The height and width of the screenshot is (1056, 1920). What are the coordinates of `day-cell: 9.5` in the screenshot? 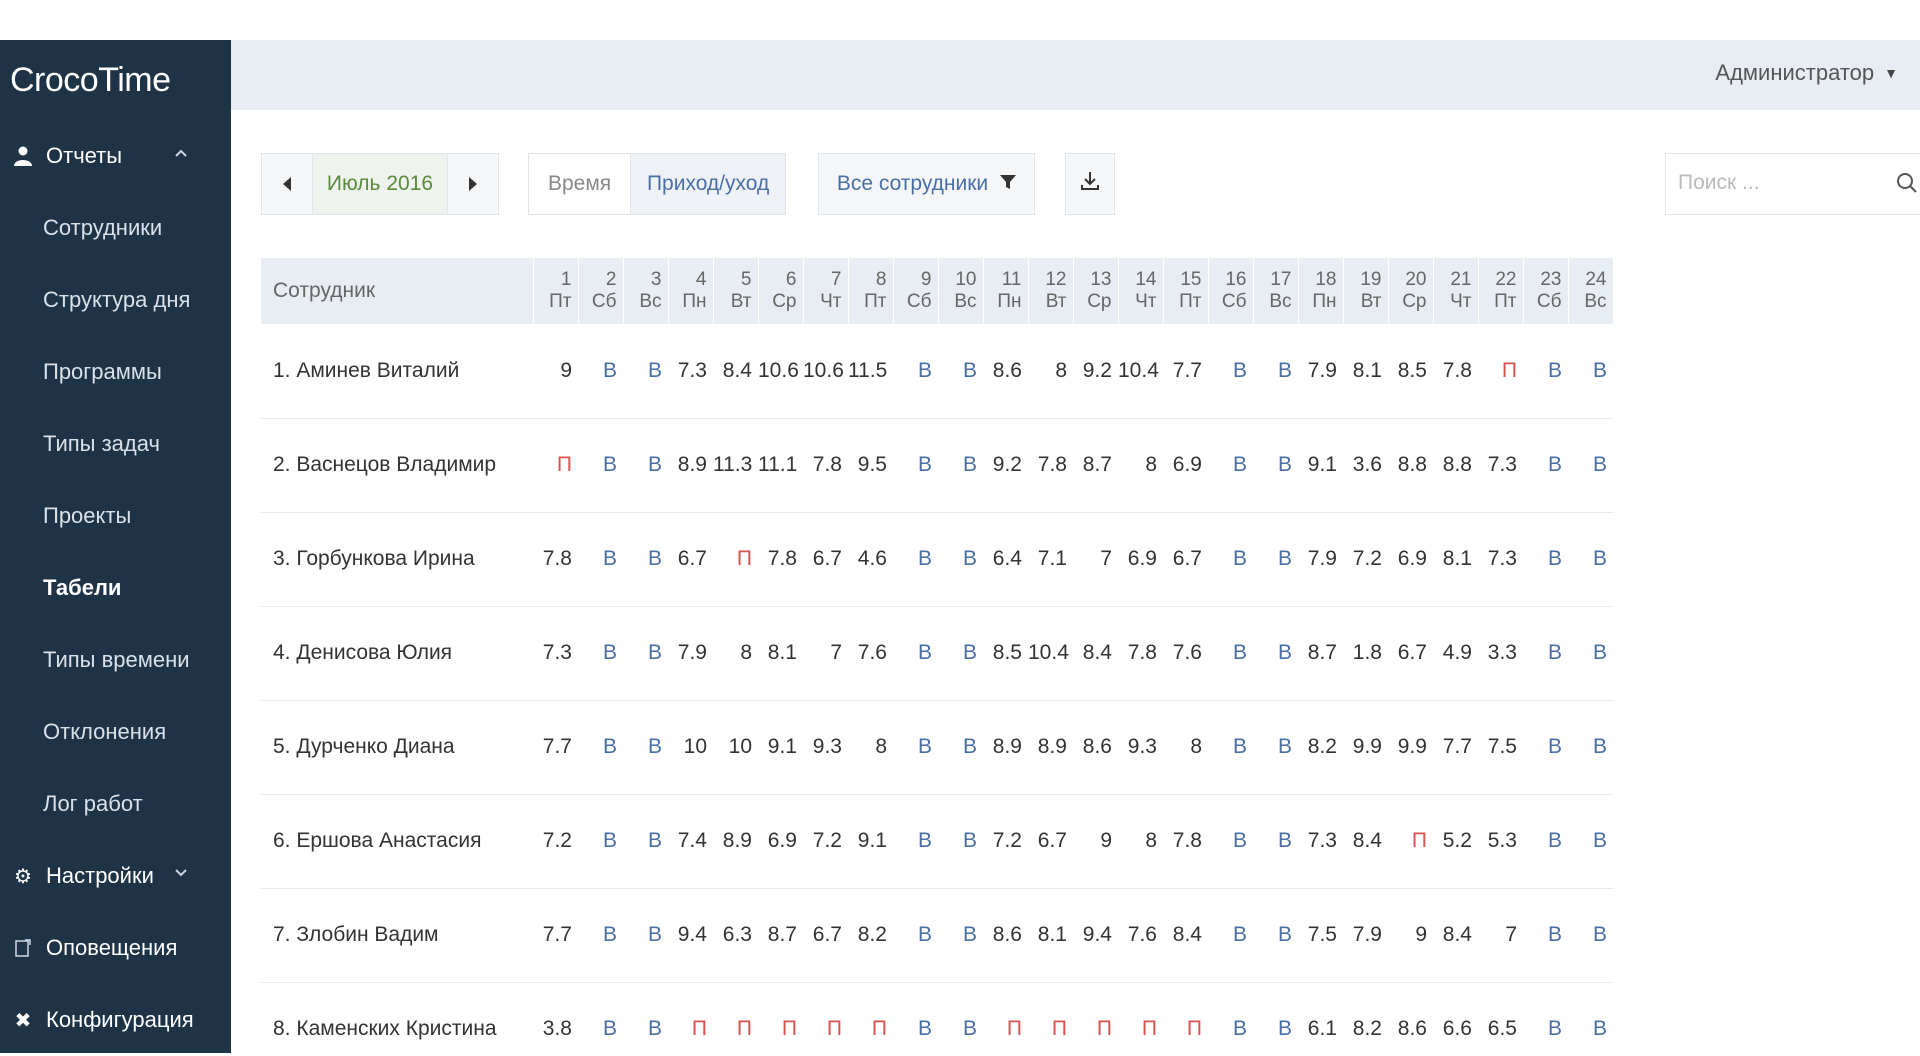 It's located at (870, 465).